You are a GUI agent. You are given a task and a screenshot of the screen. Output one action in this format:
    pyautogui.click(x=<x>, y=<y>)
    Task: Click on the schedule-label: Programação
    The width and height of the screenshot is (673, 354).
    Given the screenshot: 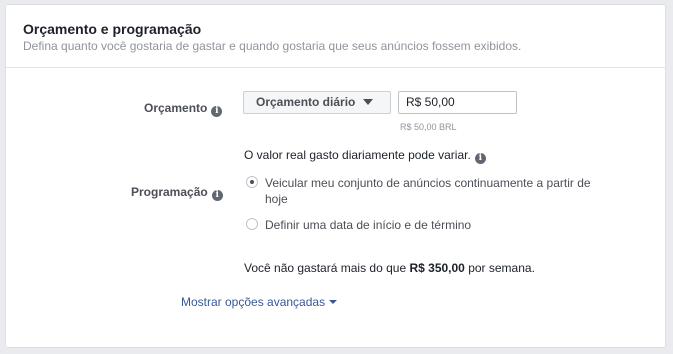 What is the action you would take?
    pyautogui.click(x=169, y=192)
    